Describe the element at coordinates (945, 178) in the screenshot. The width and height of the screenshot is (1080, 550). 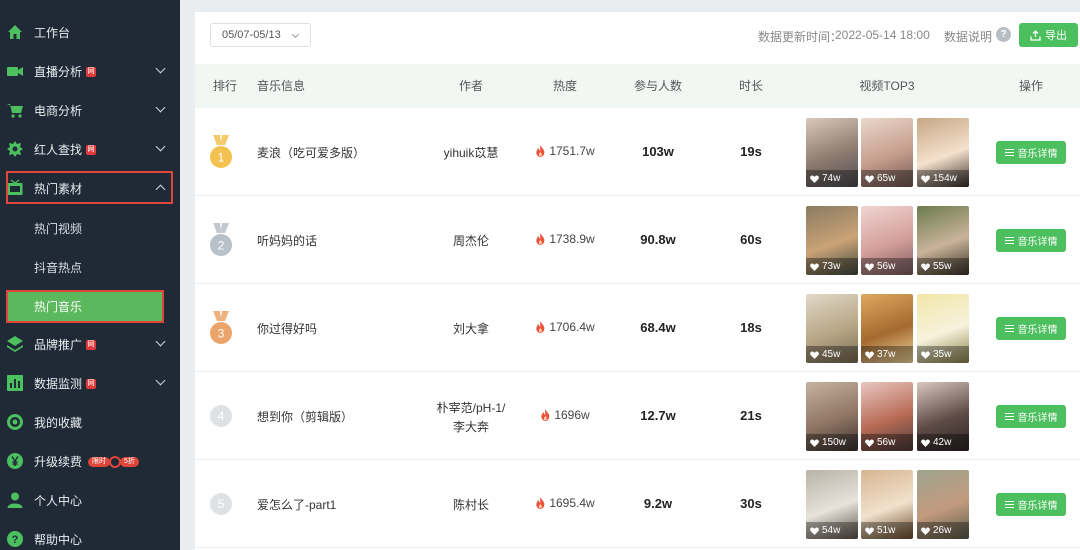
I see `like-count: 154w` at that location.